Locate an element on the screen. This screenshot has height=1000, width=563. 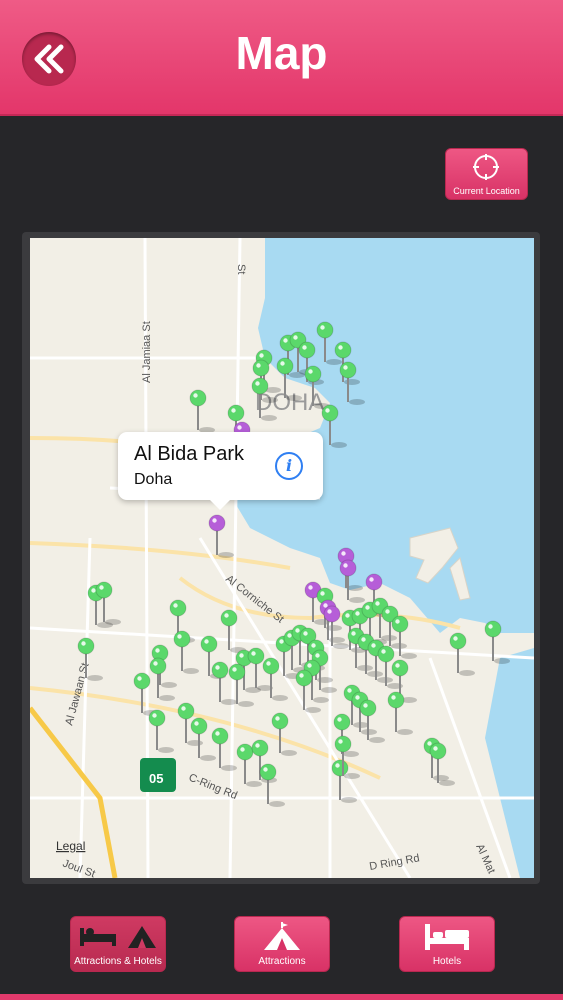
info-icon: i is located at coordinates (289, 466).